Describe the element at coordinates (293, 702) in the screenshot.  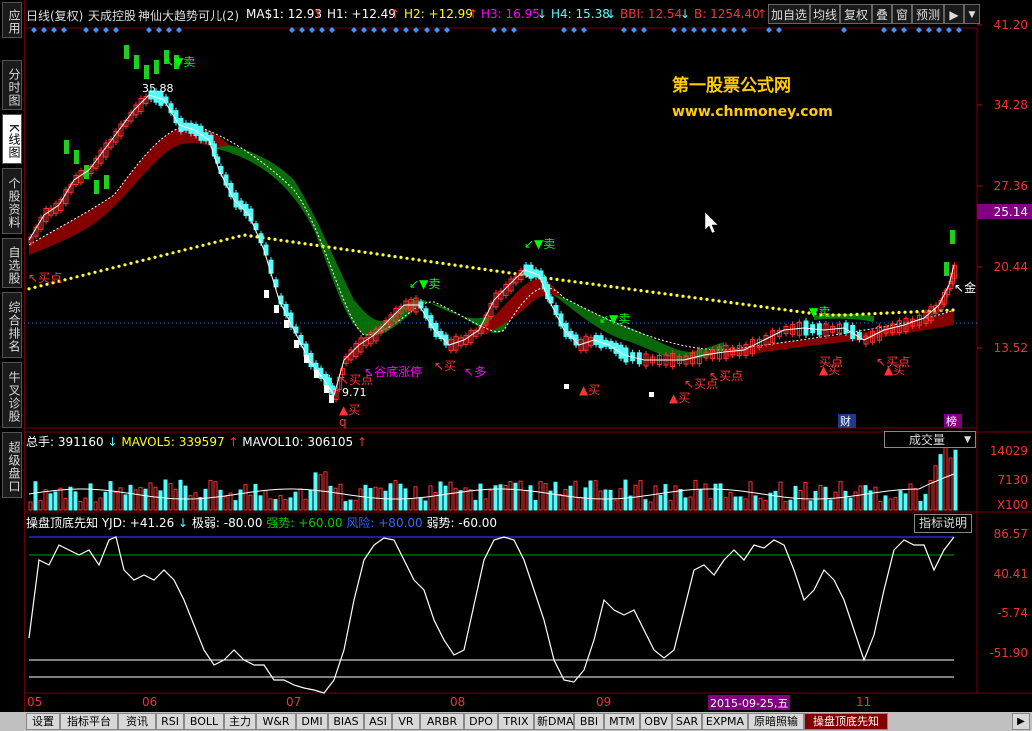
I see `svg-text: 07` at that location.